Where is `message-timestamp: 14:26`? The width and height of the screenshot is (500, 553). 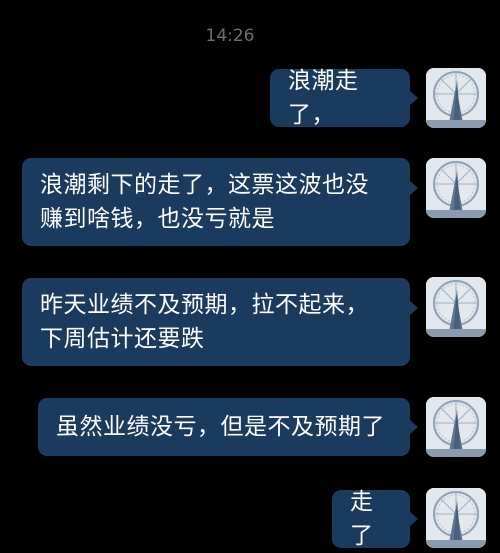 message-timestamp: 14:26 is located at coordinates (230, 36).